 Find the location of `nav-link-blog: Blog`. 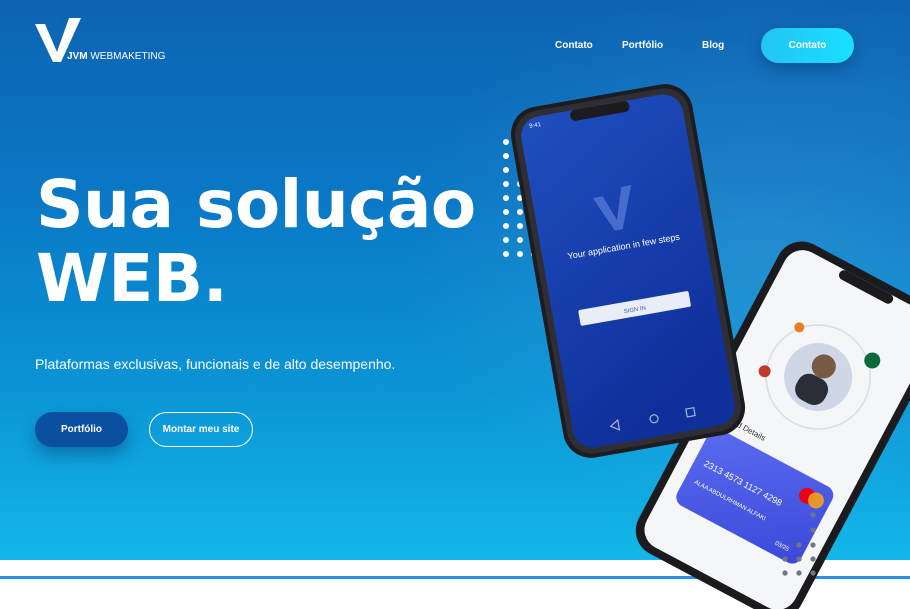

nav-link-blog: Blog is located at coordinates (713, 45).